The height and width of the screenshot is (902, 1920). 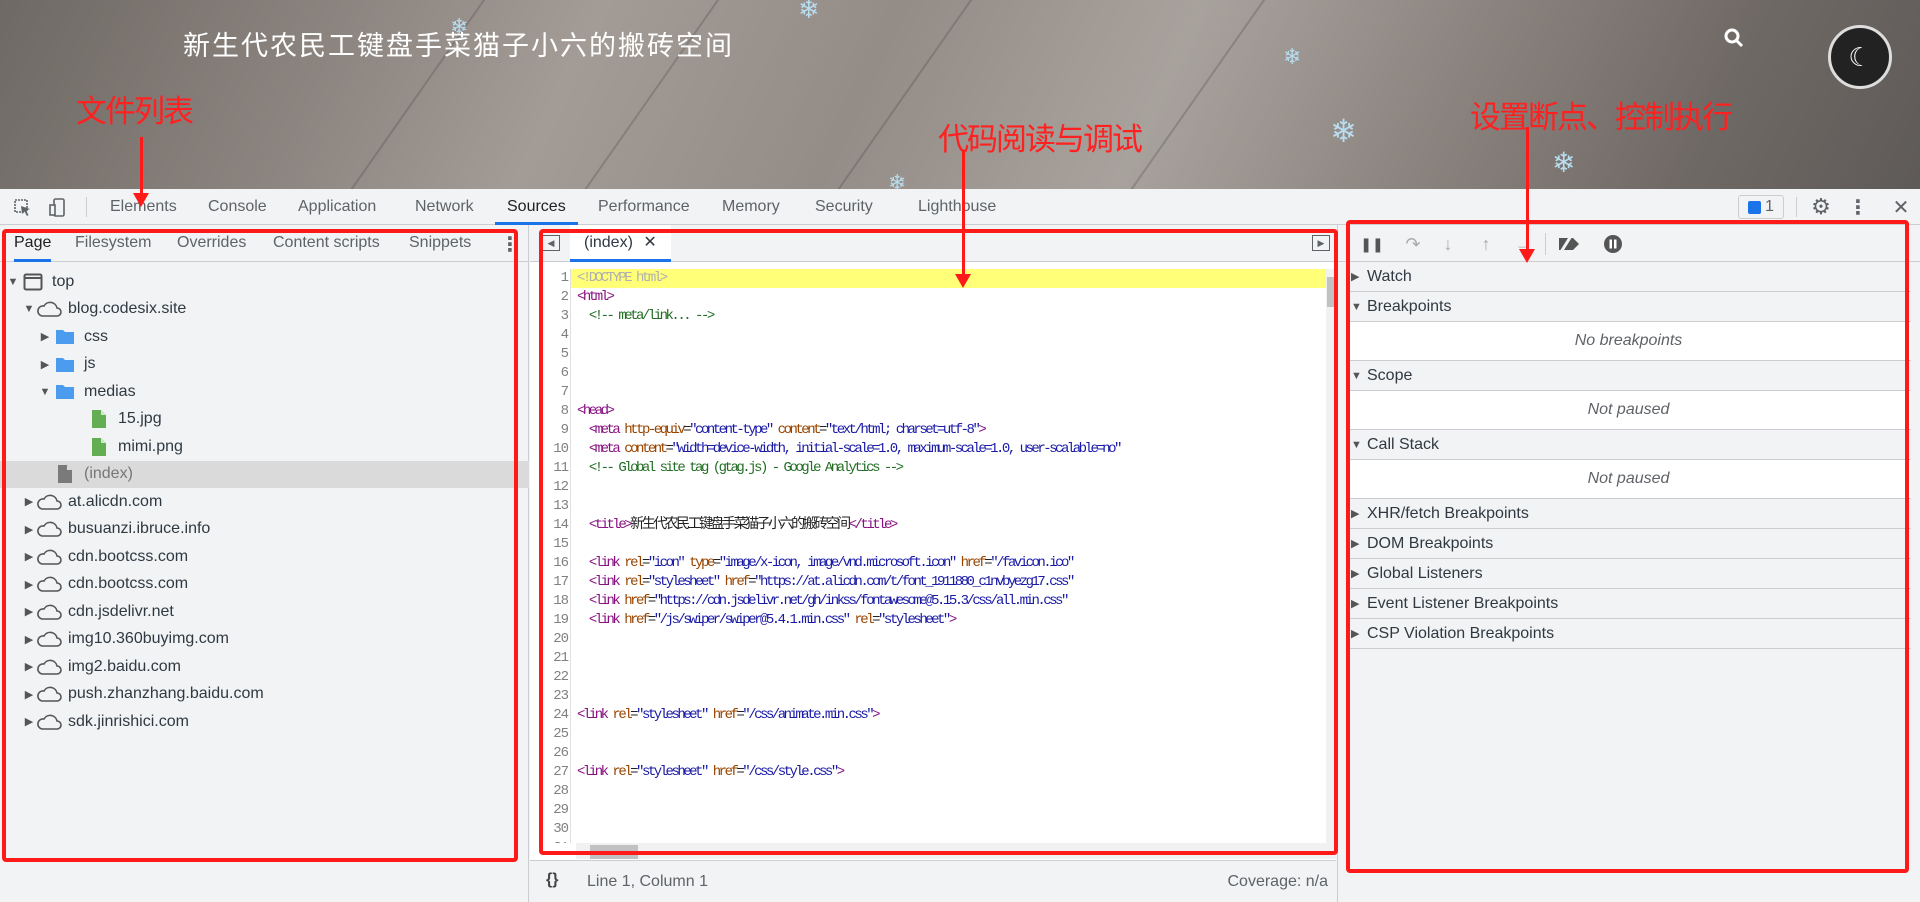 I want to click on code-line: 20, so click(x=928, y=639).